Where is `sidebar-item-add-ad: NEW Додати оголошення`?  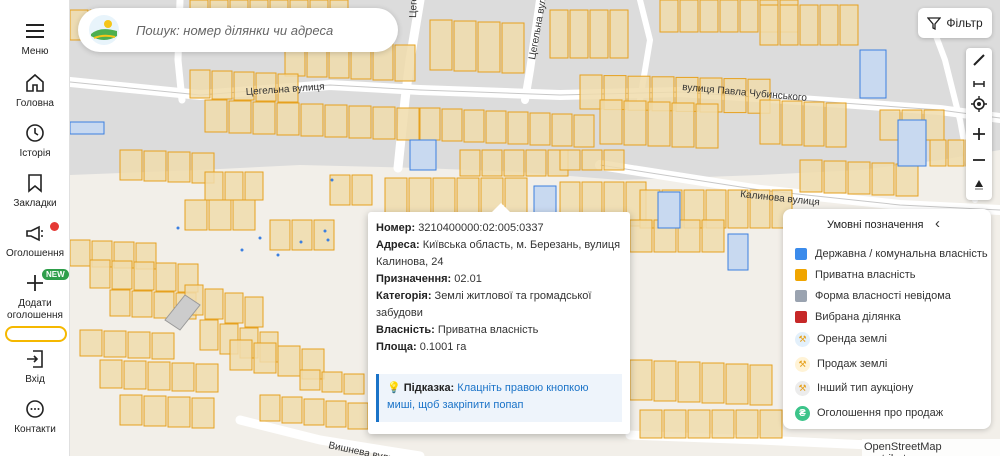
sidebar-item-add-ad: NEW Додати оголошення is located at coordinates (35, 295).